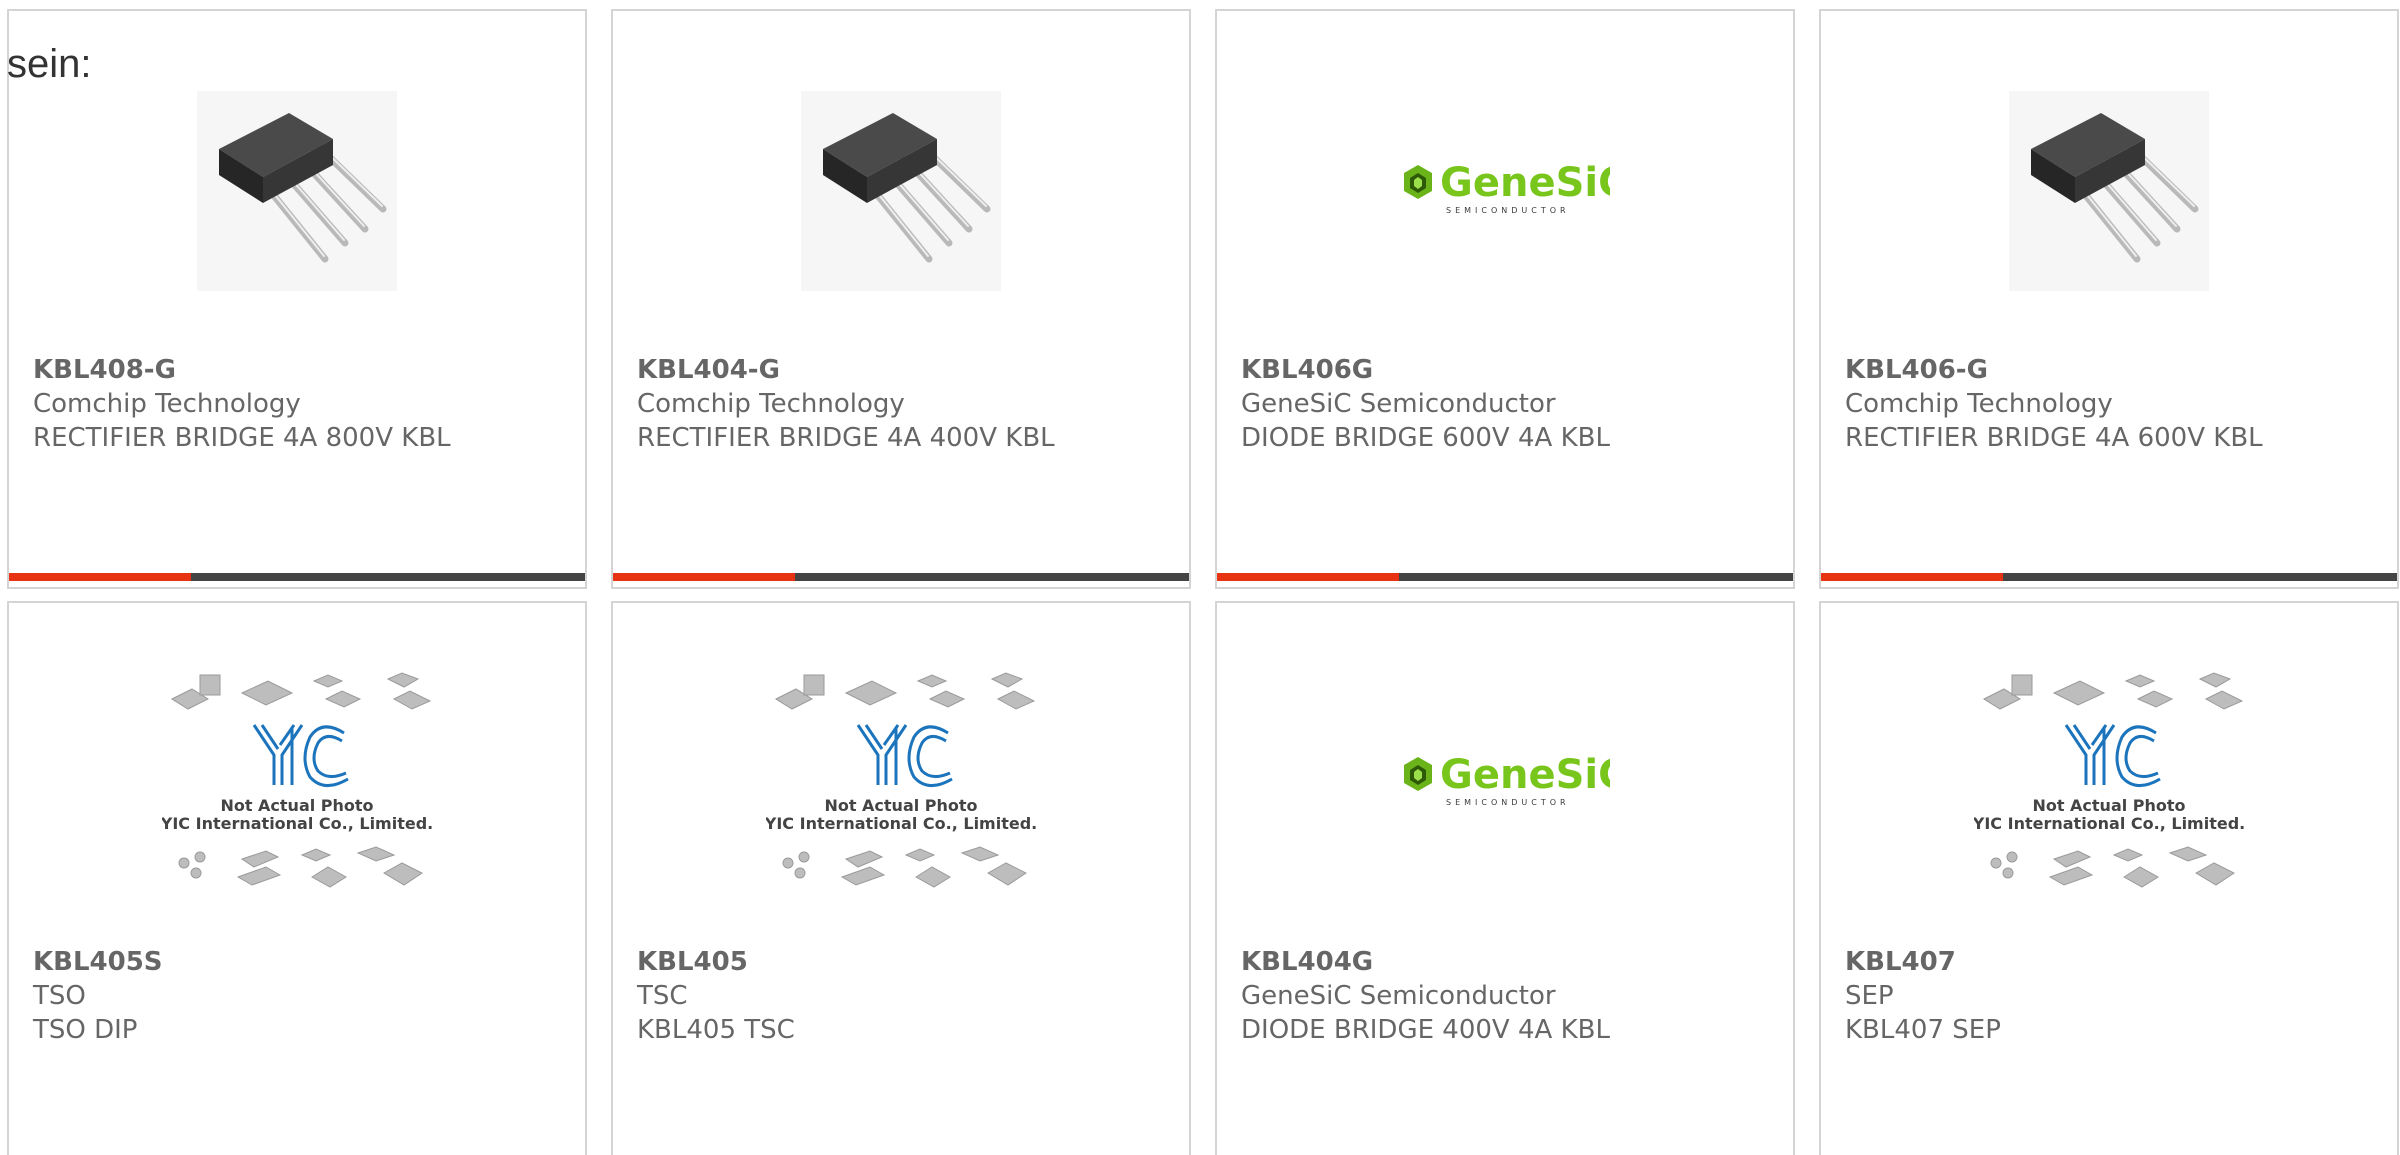  Describe the element at coordinates (85, 1030) in the screenshot. I see `product-description: TSO DIP` at that location.